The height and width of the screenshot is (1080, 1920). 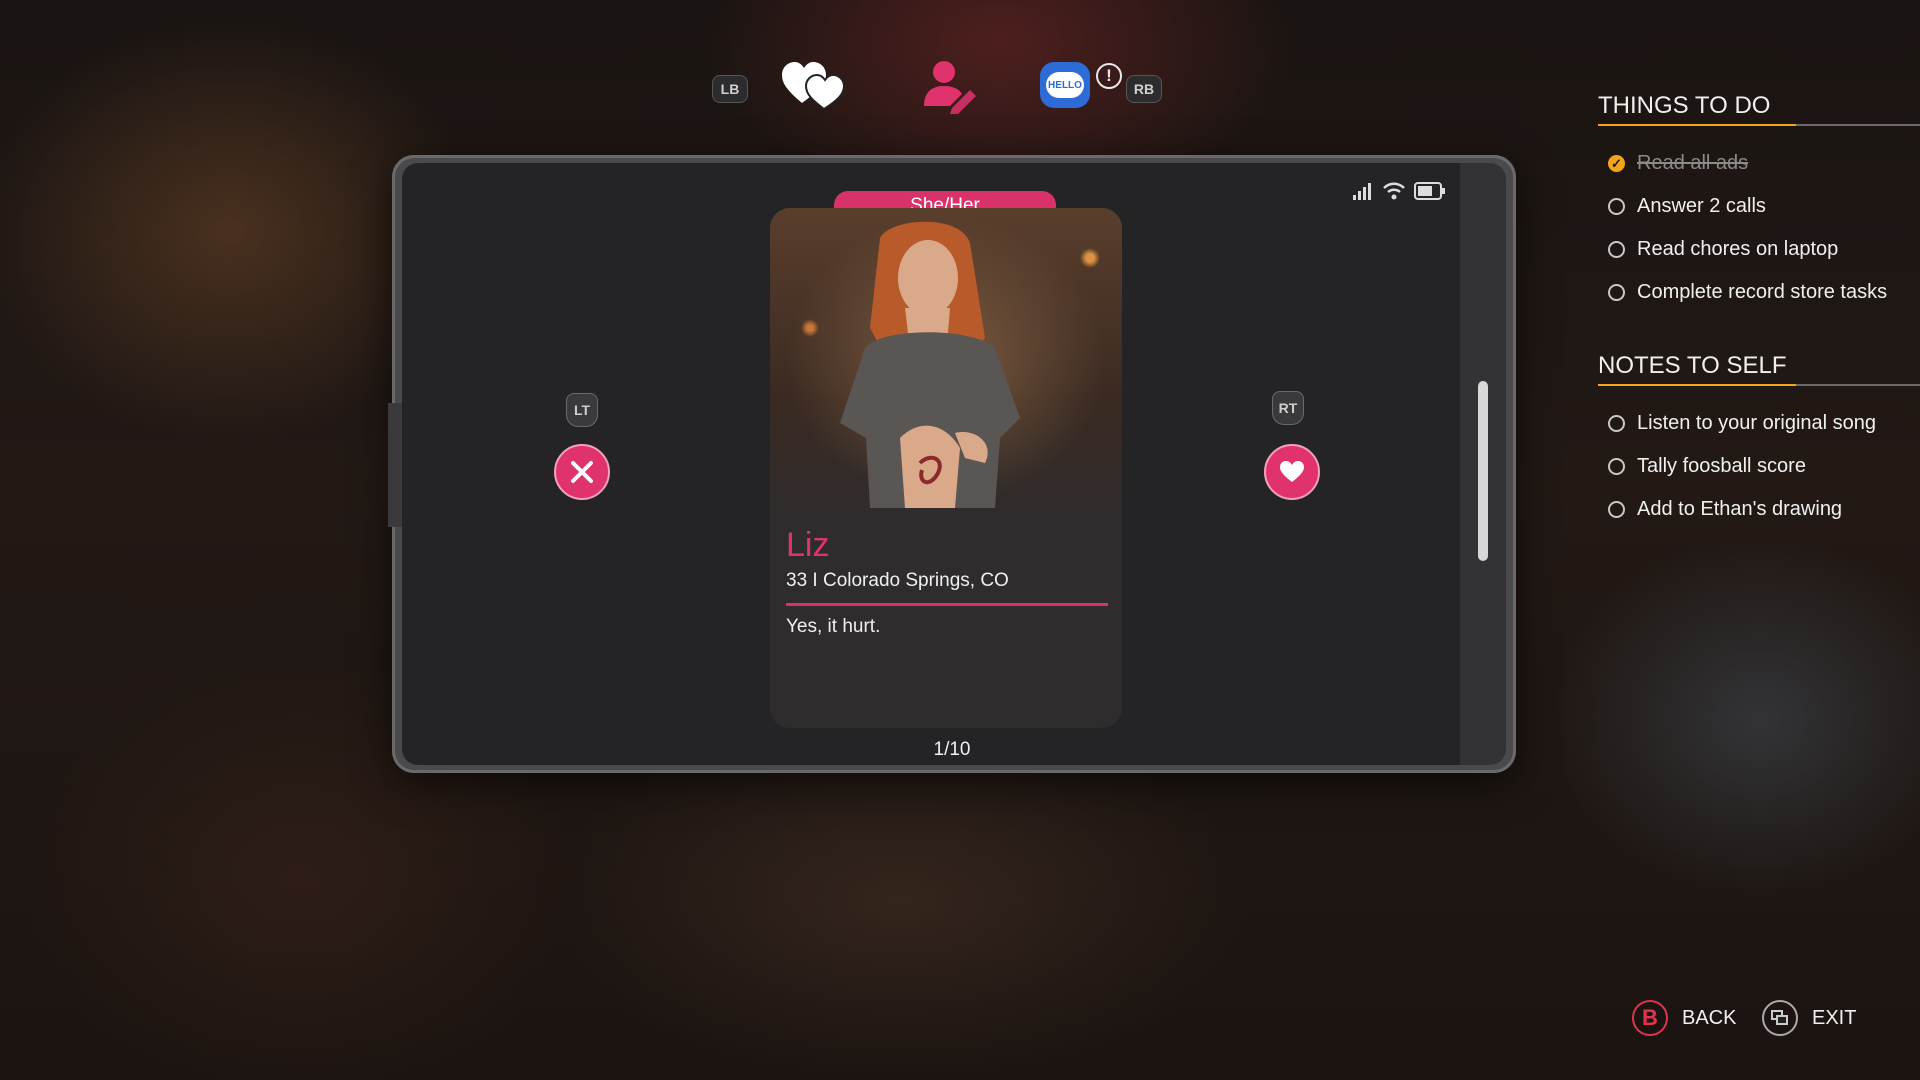 What do you see at coordinates (1834, 1017) in the screenshot?
I see `exit-label: EXIT` at bounding box center [1834, 1017].